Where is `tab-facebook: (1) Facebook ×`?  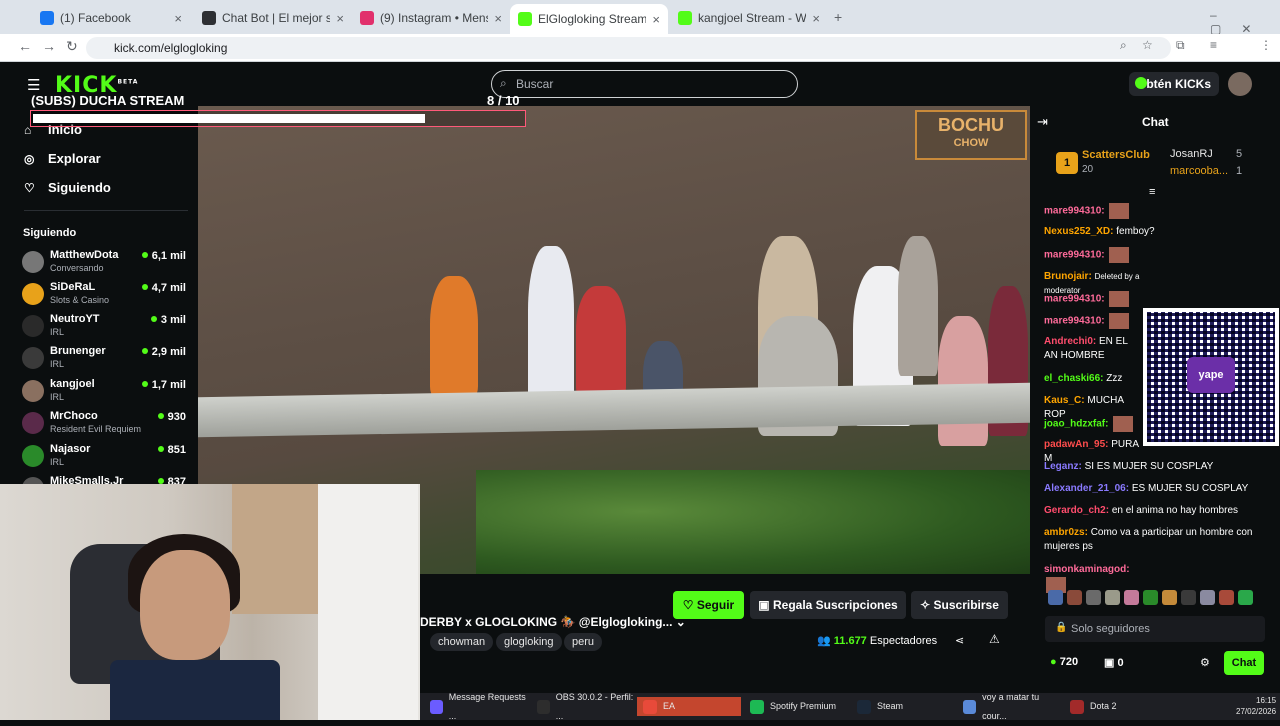 tab-facebook: (1) Facebook × is located at coordinates (111, 18).